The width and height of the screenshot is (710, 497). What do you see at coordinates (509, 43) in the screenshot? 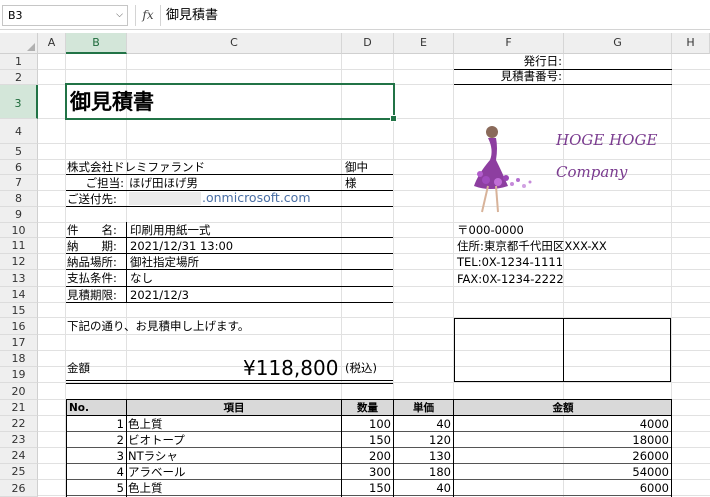
I see `column-header-f: F` at bounding box center [509, 43].